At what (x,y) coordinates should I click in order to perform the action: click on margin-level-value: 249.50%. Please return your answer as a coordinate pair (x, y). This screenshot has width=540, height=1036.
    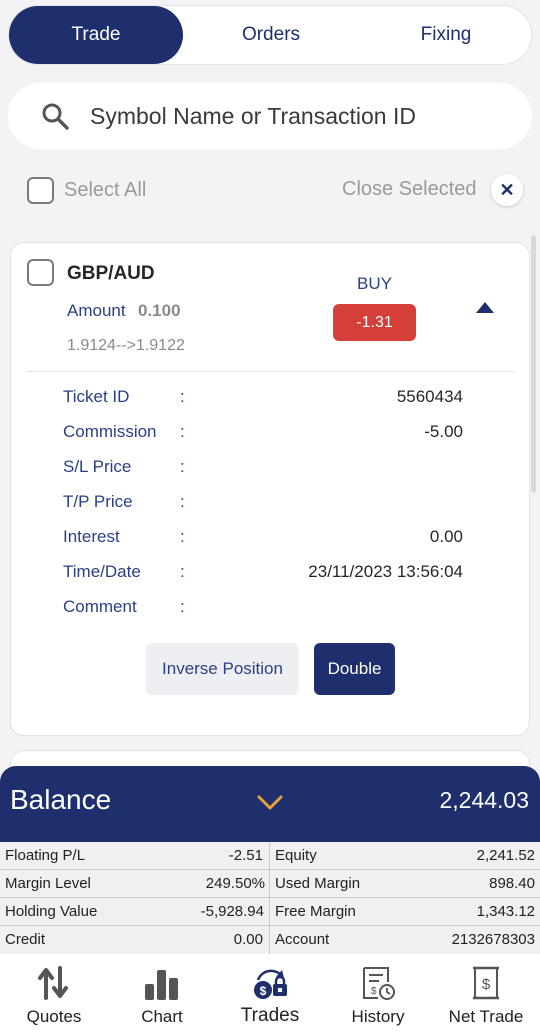
    Looking at the image, I should click on (235, 883).